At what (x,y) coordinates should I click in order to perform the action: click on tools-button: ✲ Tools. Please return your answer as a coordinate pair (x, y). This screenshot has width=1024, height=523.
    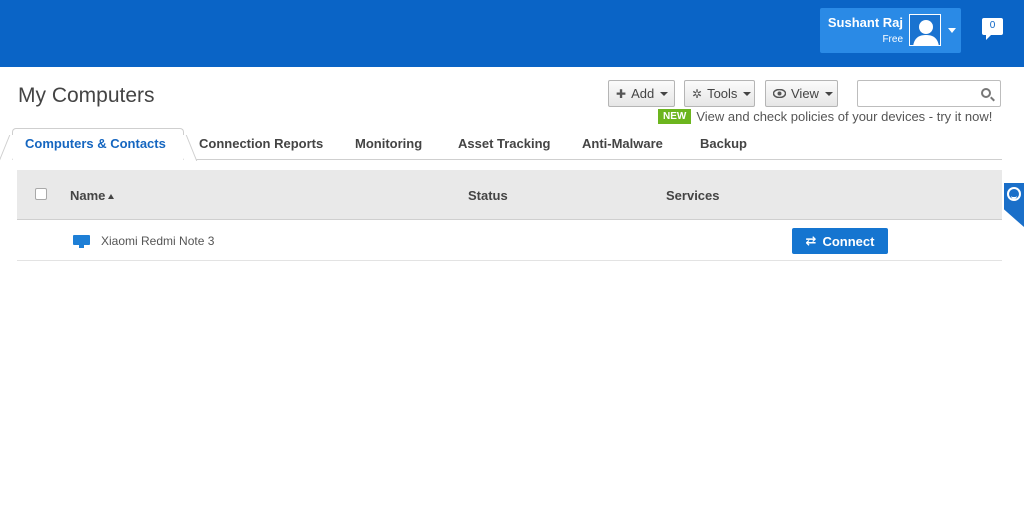
    Looking at the image, I should click on (719, 93).